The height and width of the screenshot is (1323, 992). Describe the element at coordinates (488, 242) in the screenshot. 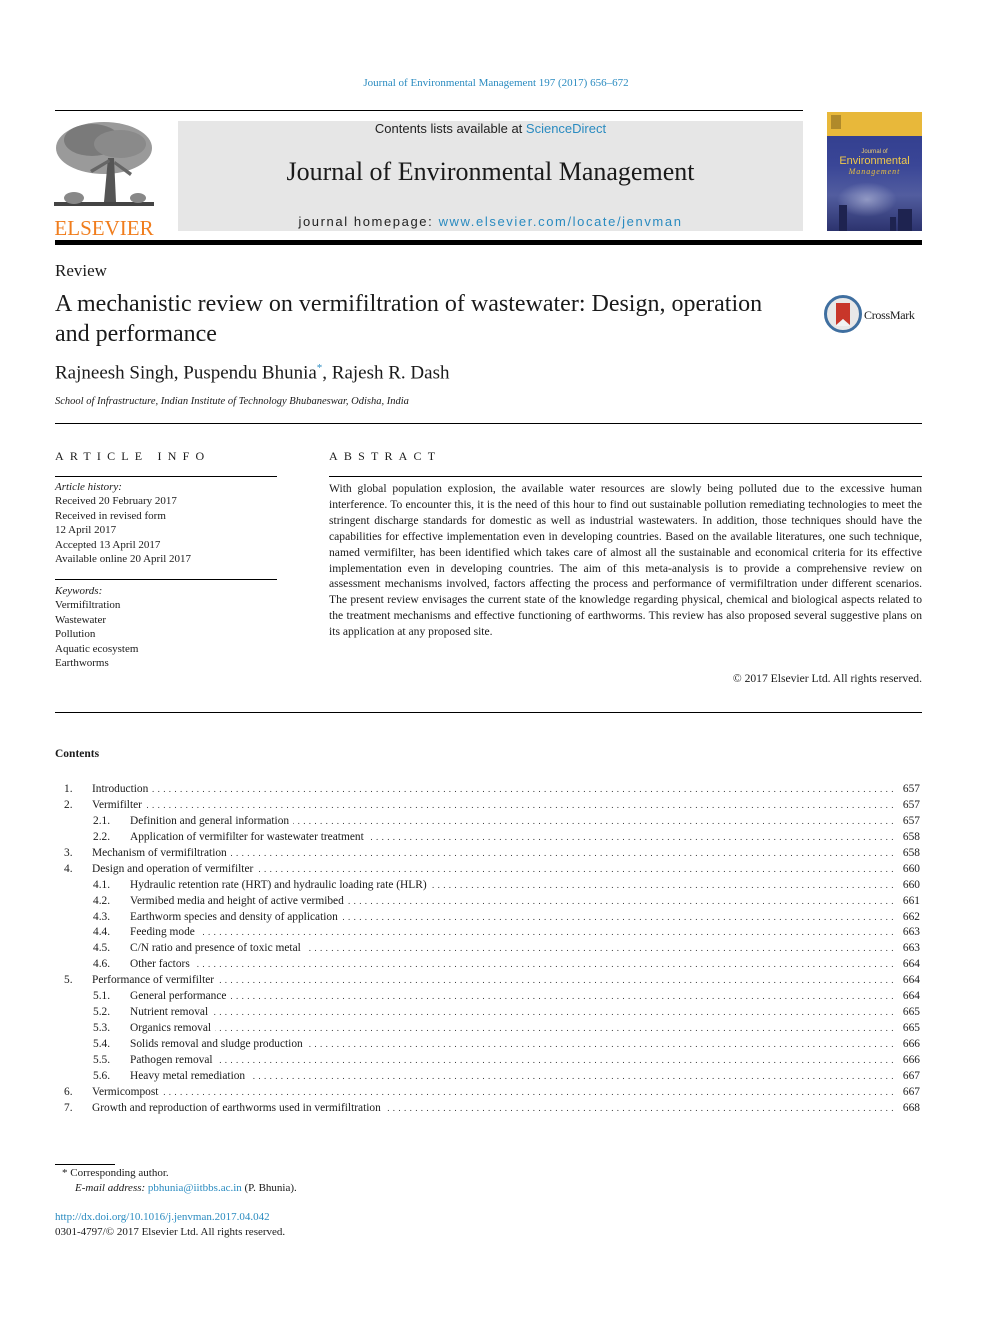

I see `header-thick-rule` at that location.